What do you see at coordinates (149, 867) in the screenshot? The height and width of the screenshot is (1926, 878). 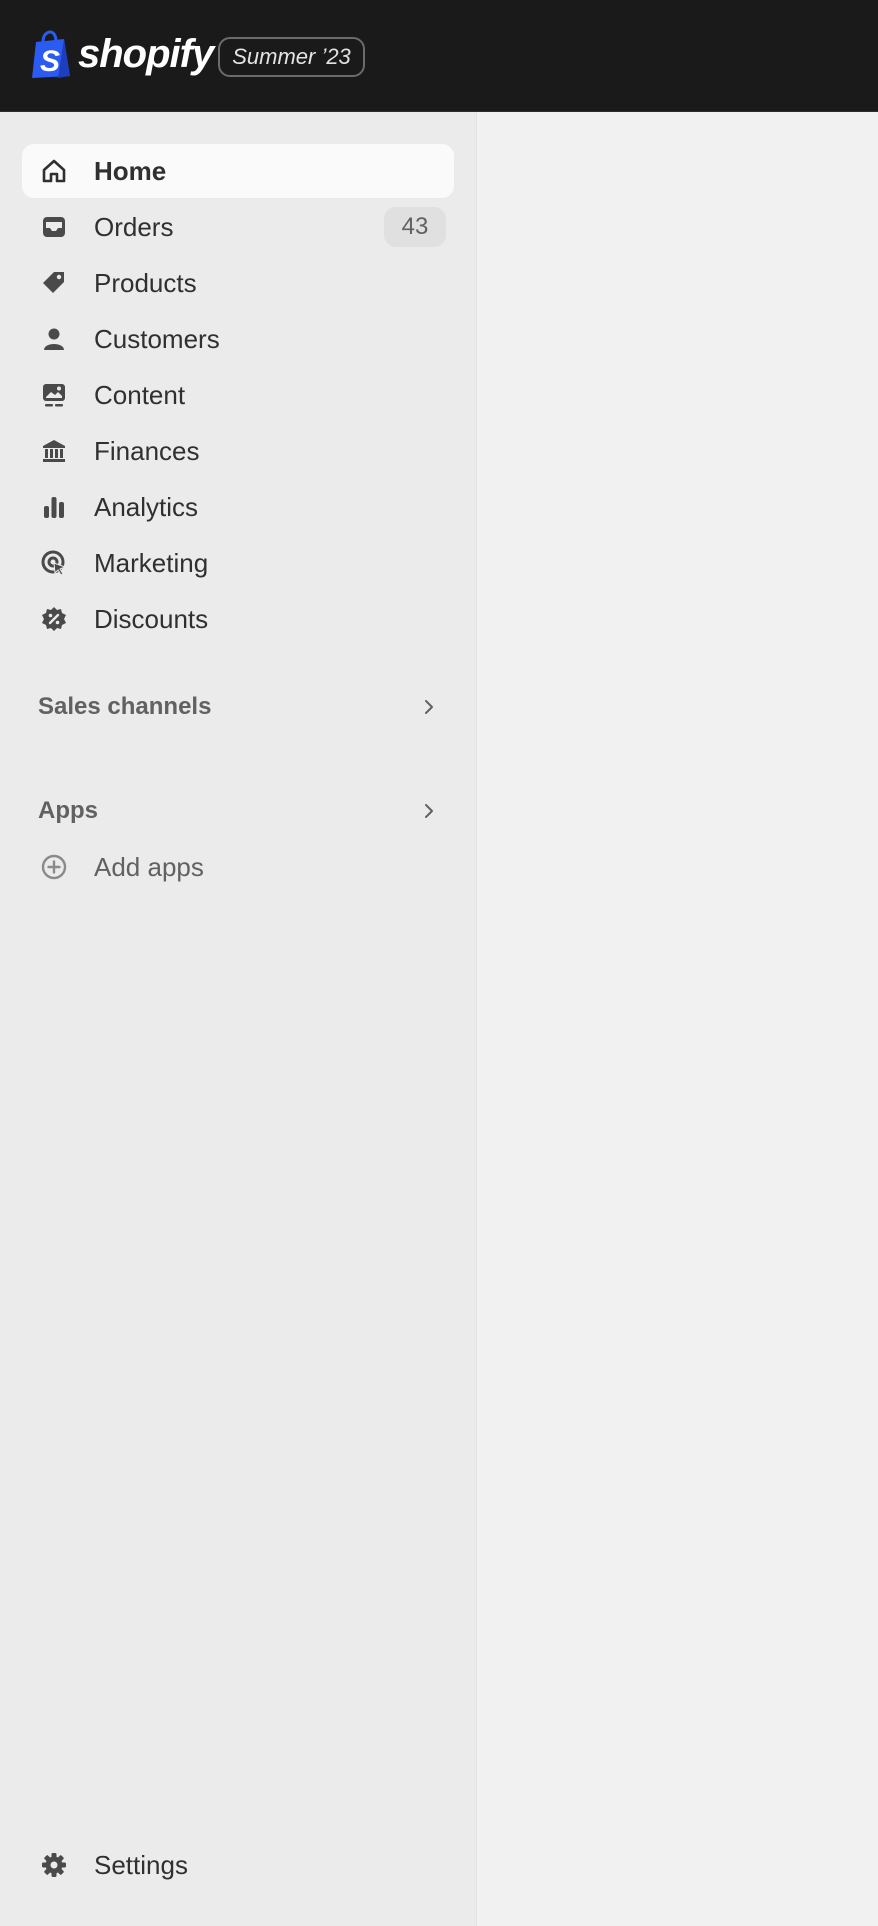 I see `add-apps-label: Add apps` at bounding box center [149, 867].